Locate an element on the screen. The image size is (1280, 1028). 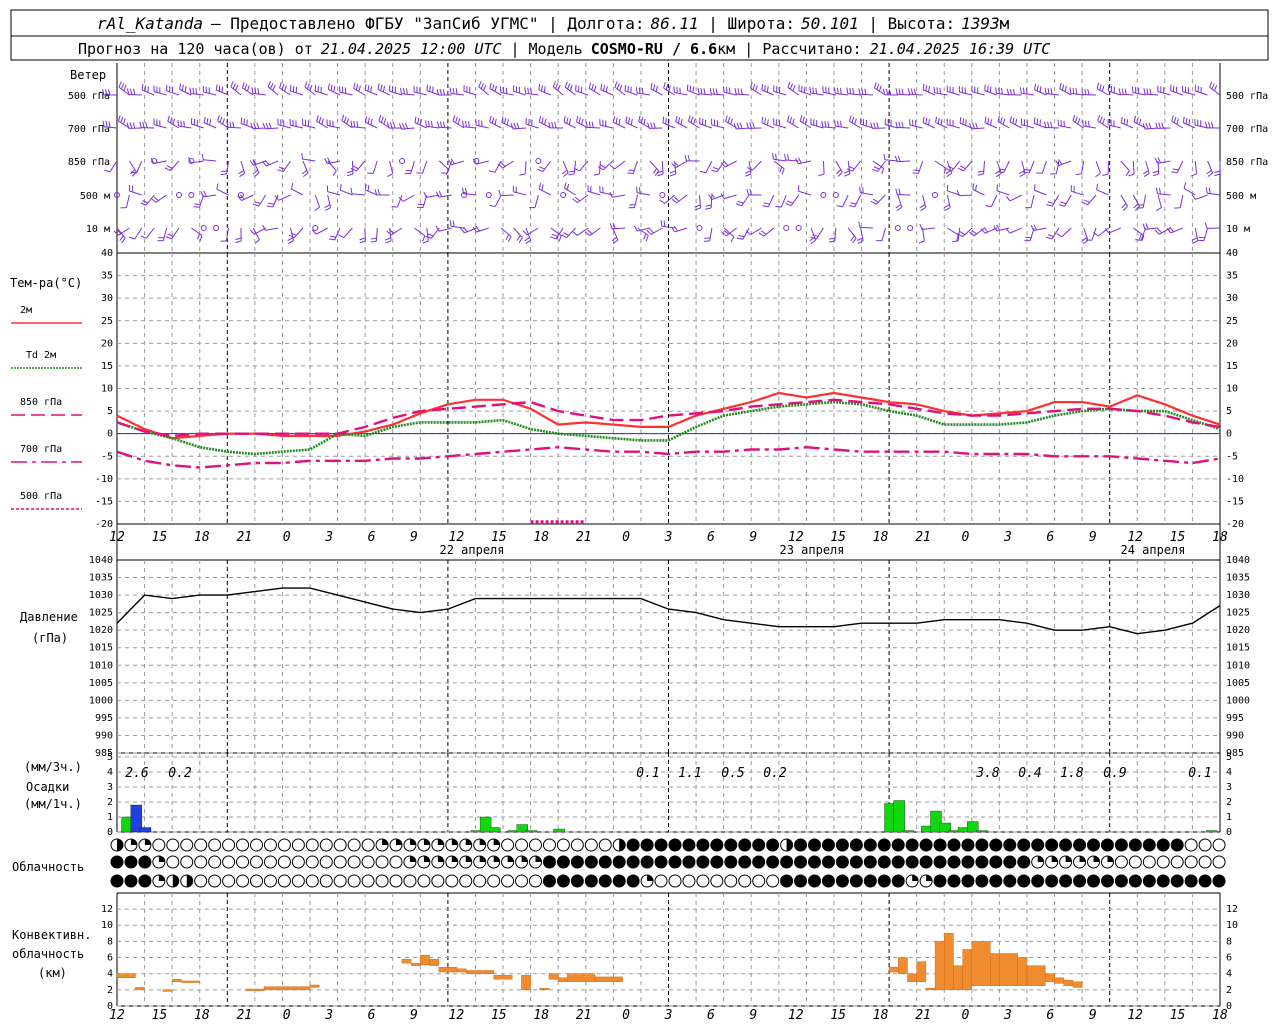
pres-ytick-right-5: 1015 is located at coordinates (1238, 648).